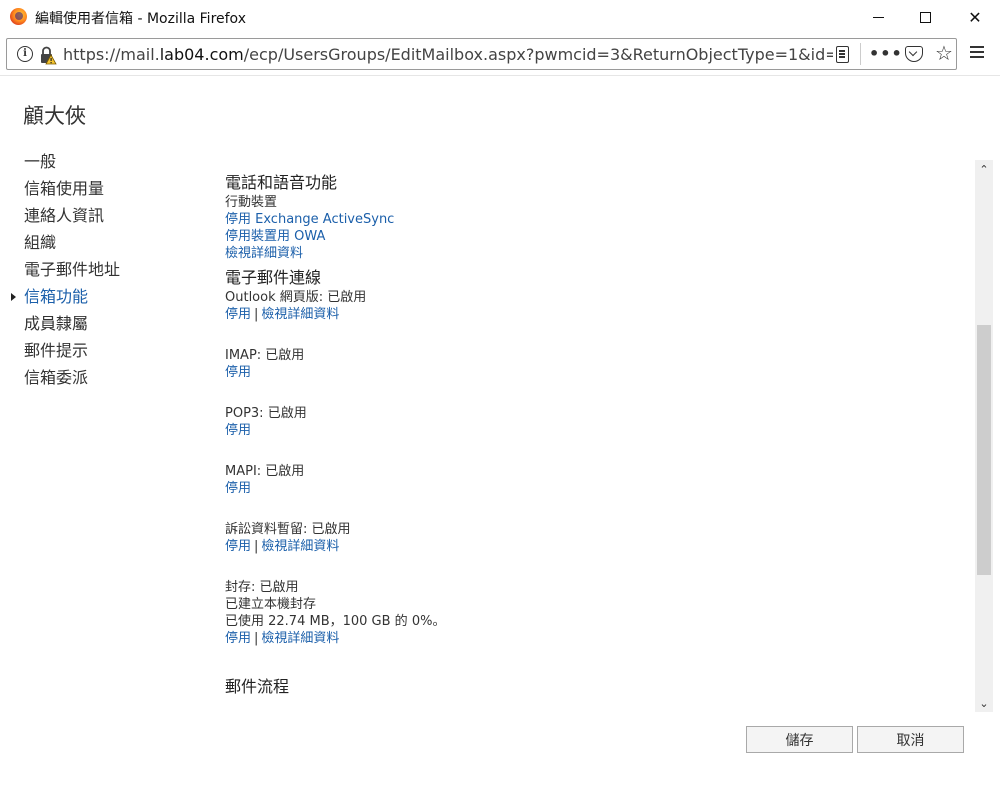 This screenshot has height=789, width=1000. I want to click on nav-item-organization: 組織, so click(100, 242).